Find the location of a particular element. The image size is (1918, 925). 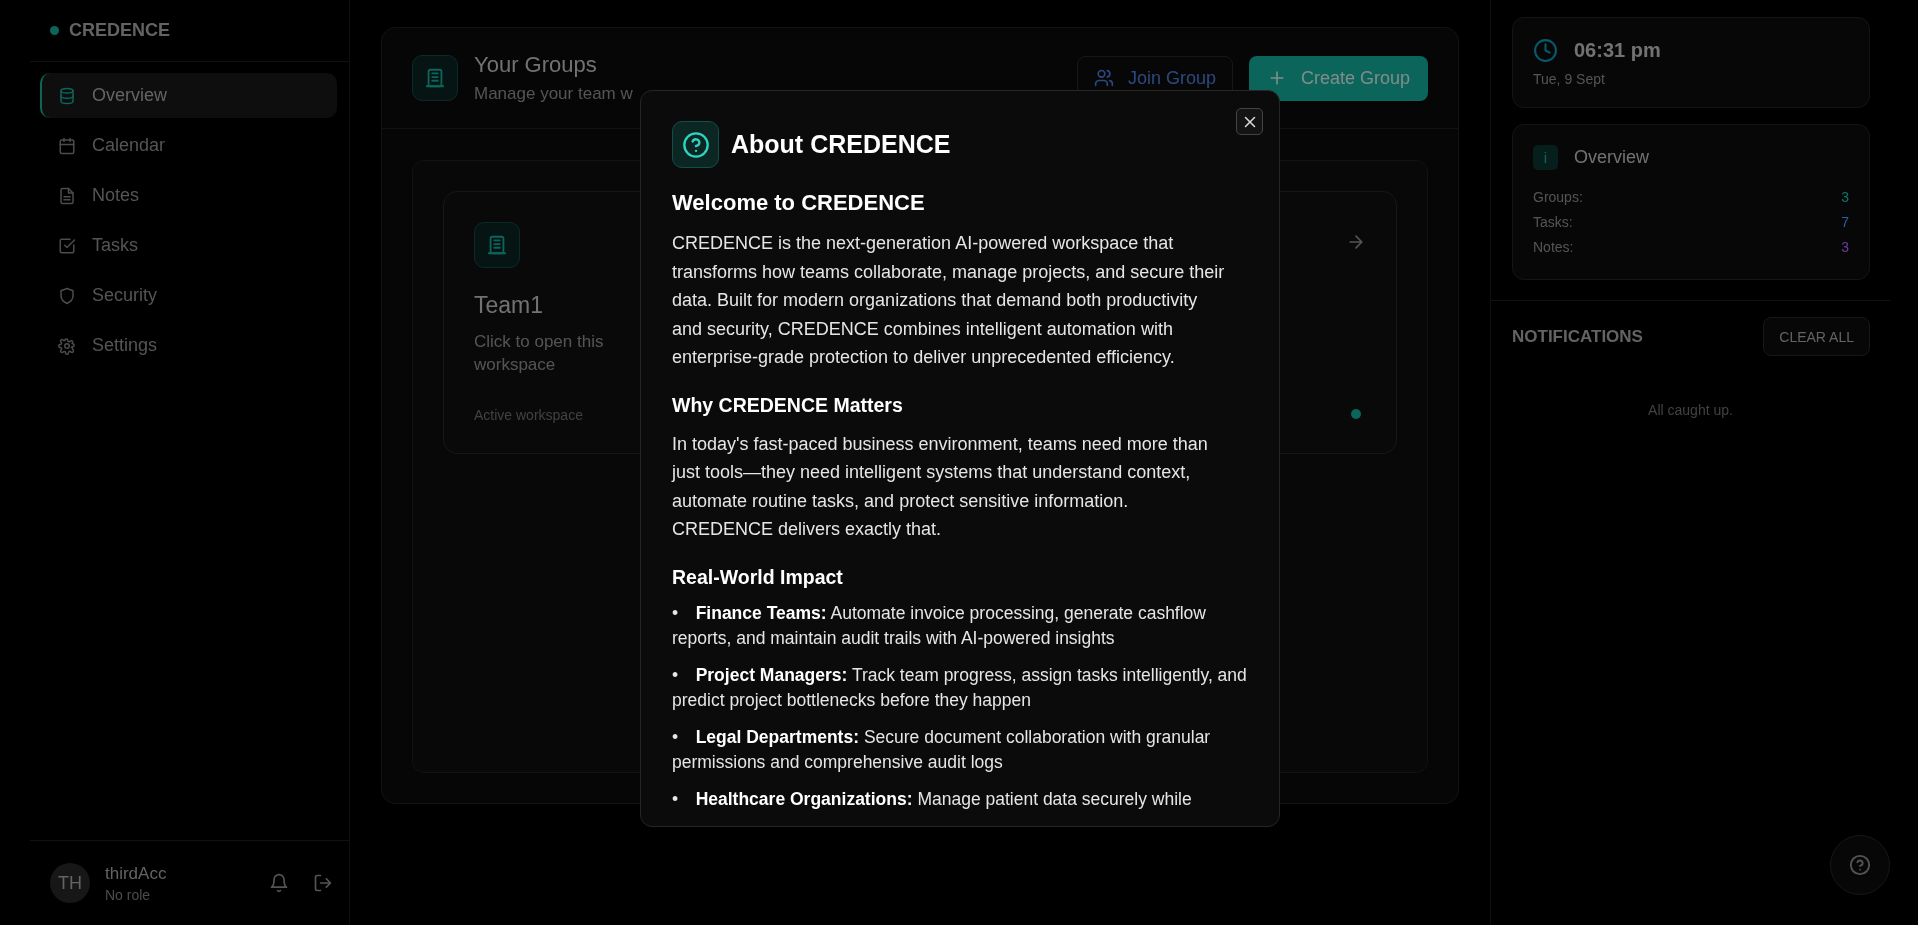

status-dot is located at coordinates (54, 30).